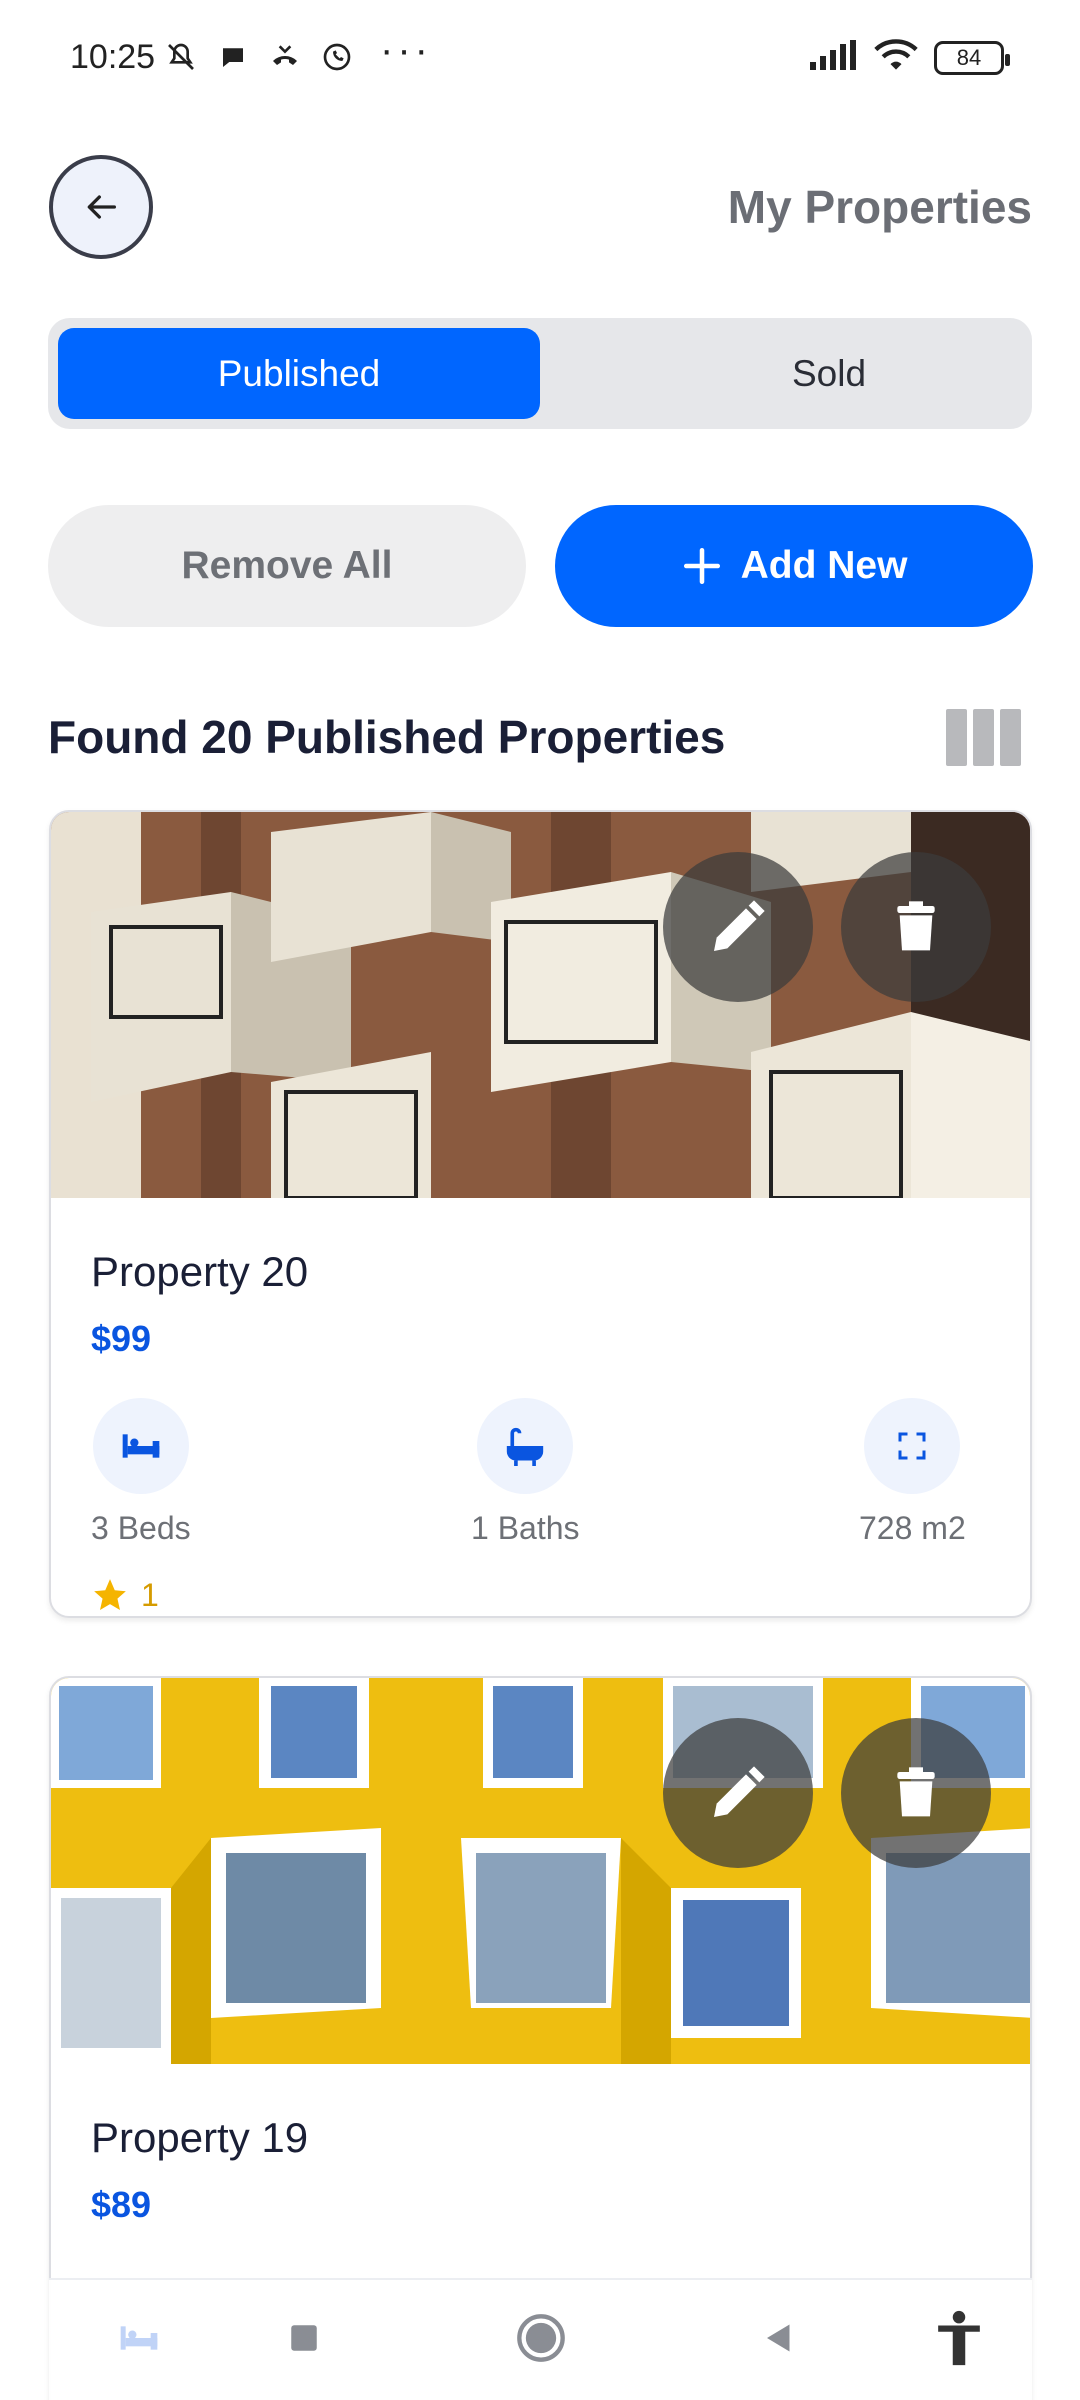 The height and width of the screenshot is (2400, 1080). What do you see at coordinates (983, 737) in the screenshot?
I see `grid-view-icon` at bounding box center [983, 737].